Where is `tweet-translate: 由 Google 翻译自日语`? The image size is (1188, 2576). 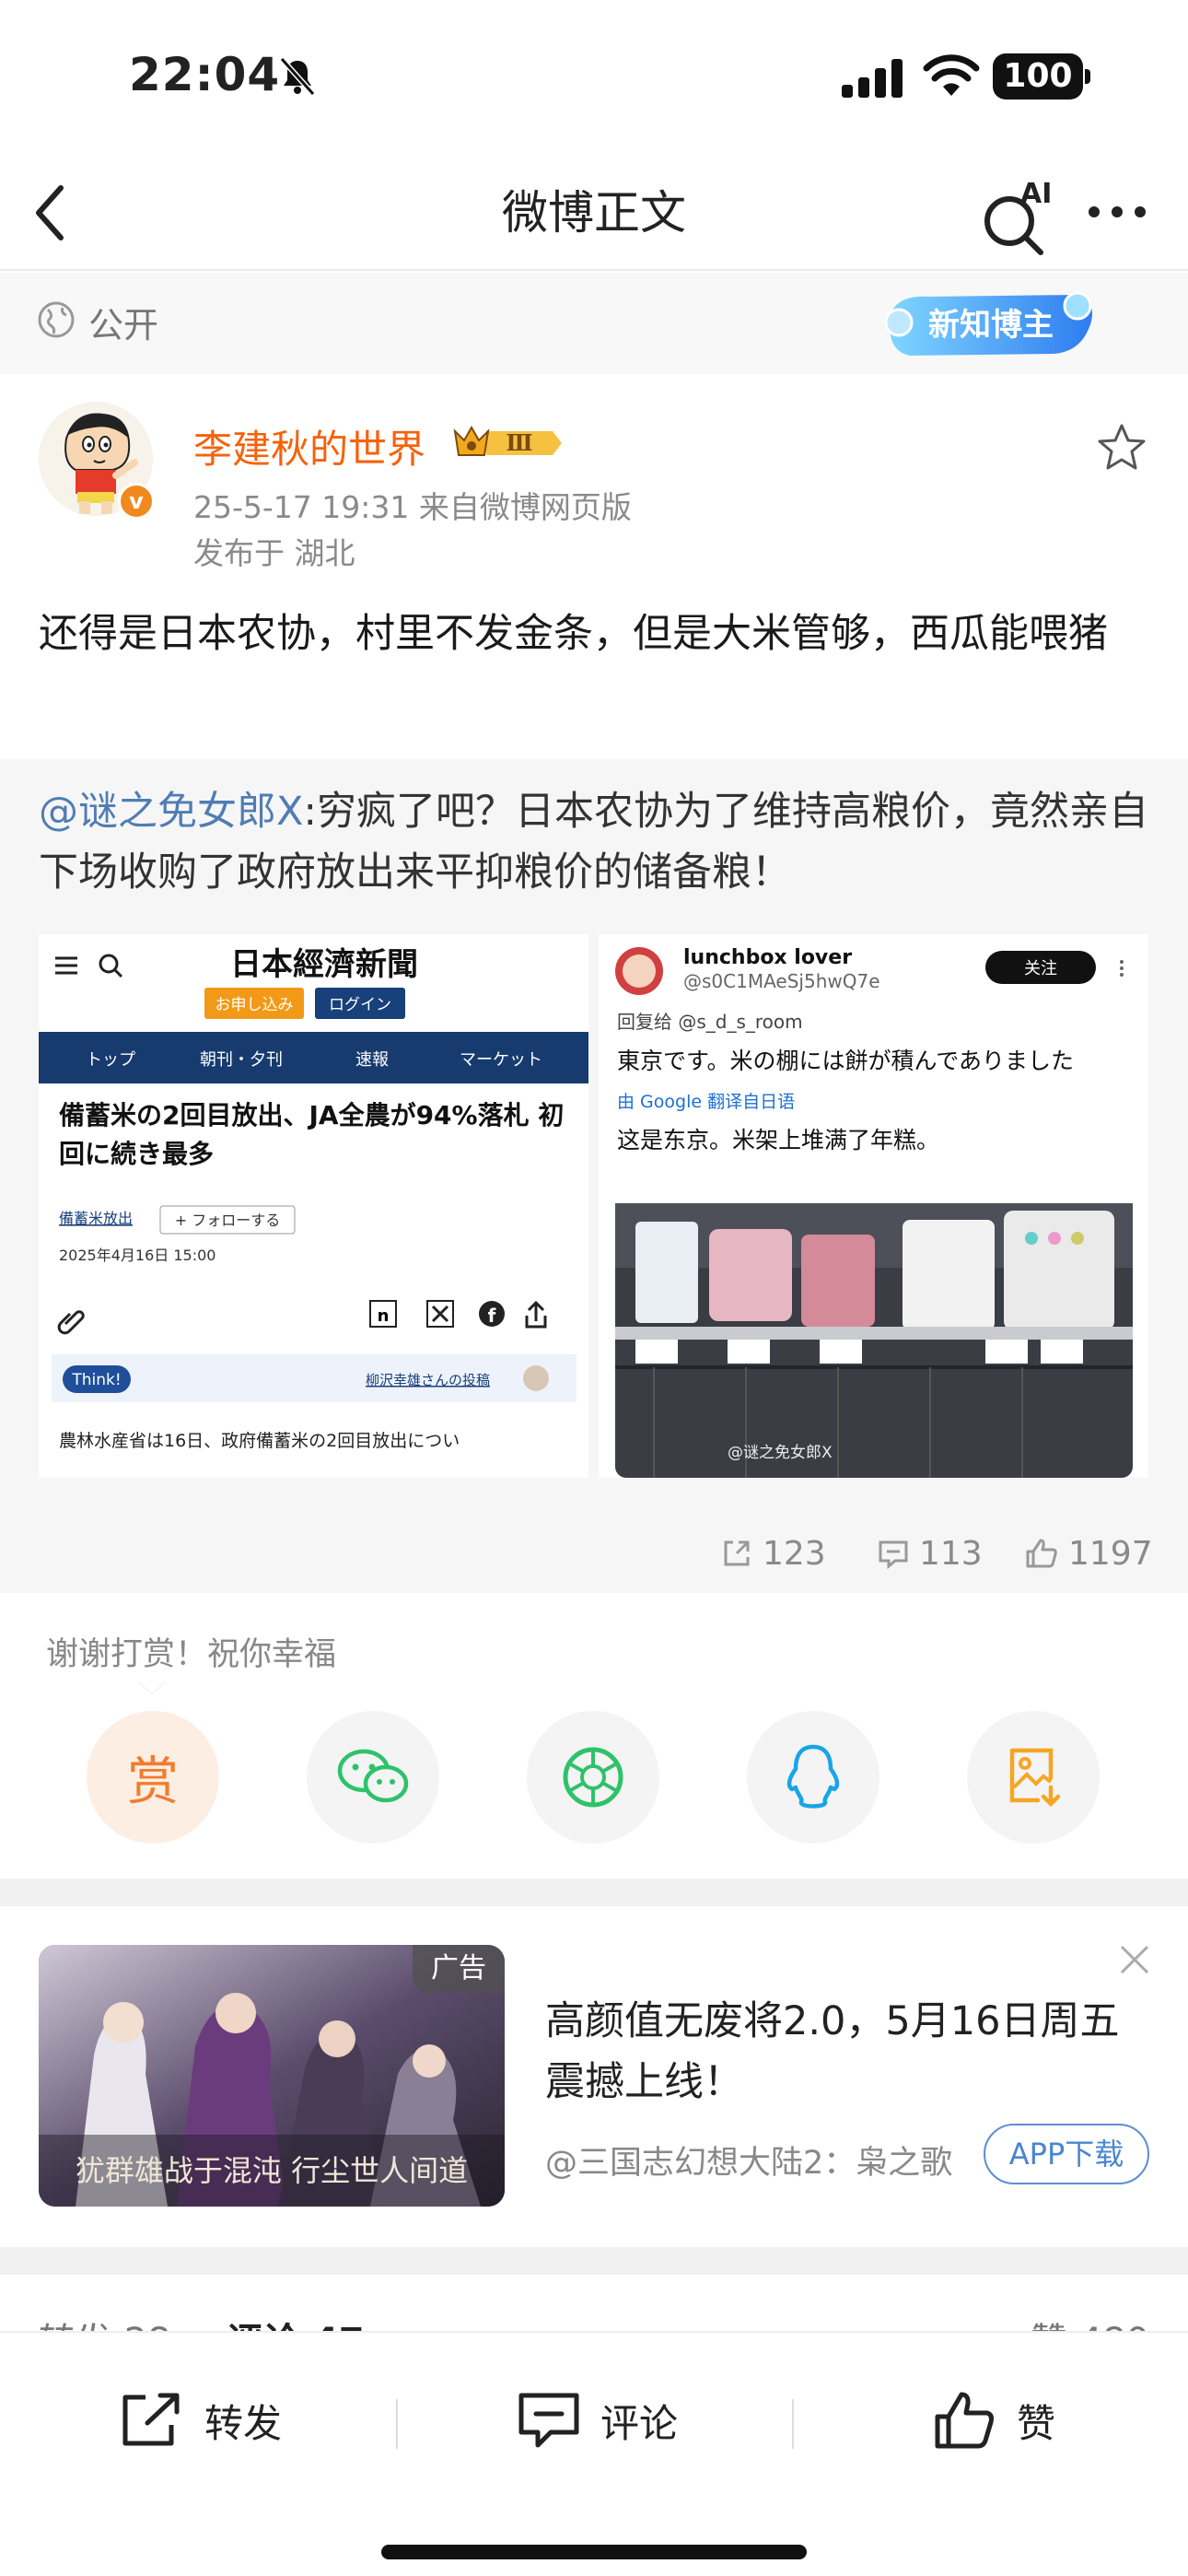 tweet-translate: 由 Google 翻译自日语 is located at coordinates (706, 1102).